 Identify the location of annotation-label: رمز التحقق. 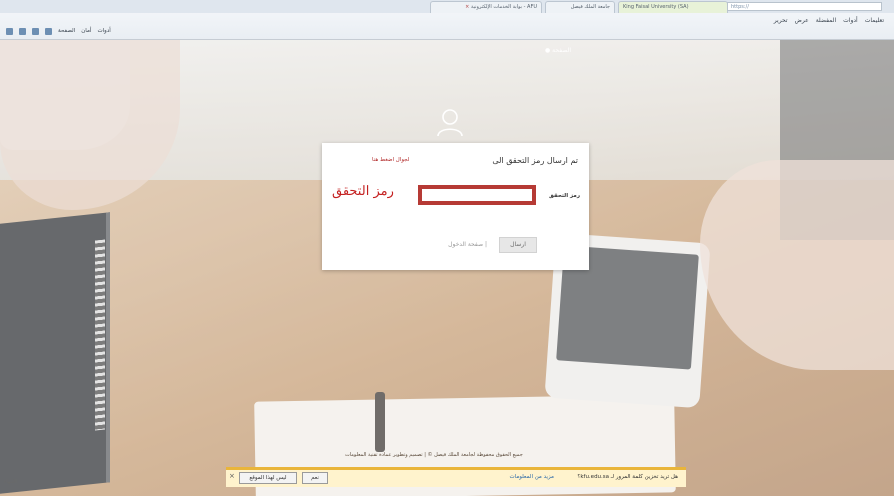
(363, 191).